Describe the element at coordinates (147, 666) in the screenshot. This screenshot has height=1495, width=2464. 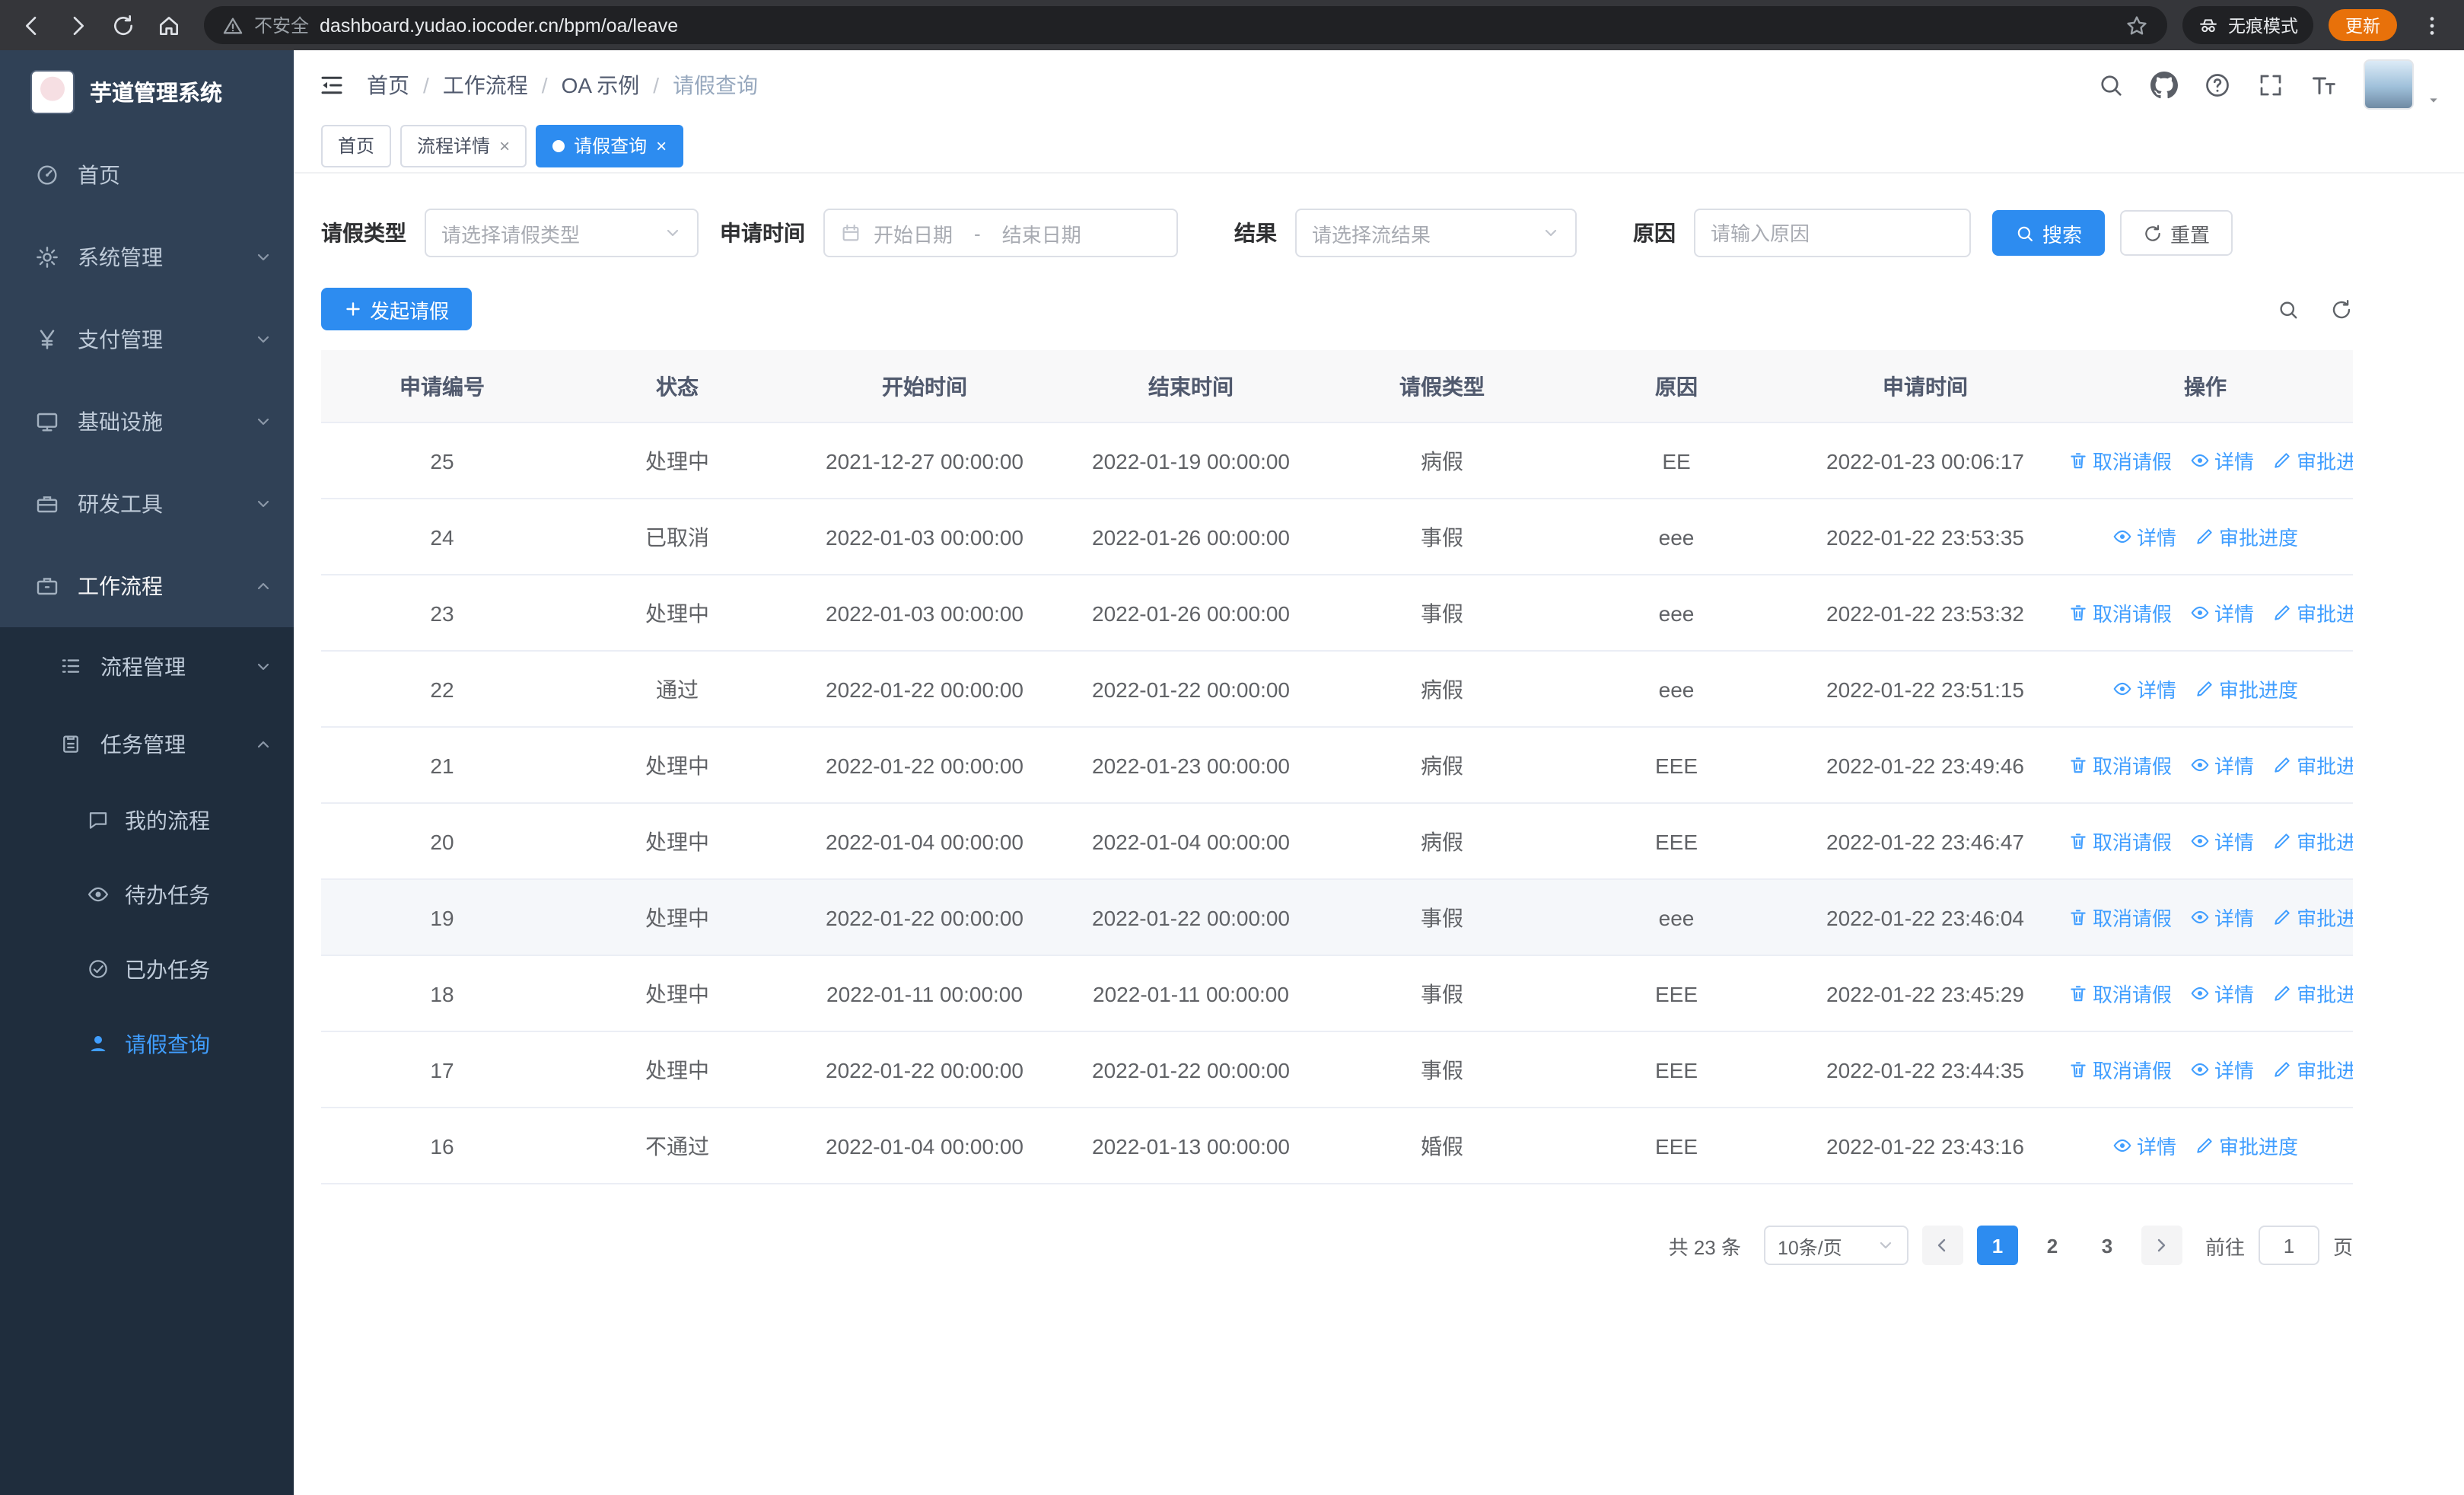
I see `sidebar-item-process-mgmt: 流程管理` at that location.